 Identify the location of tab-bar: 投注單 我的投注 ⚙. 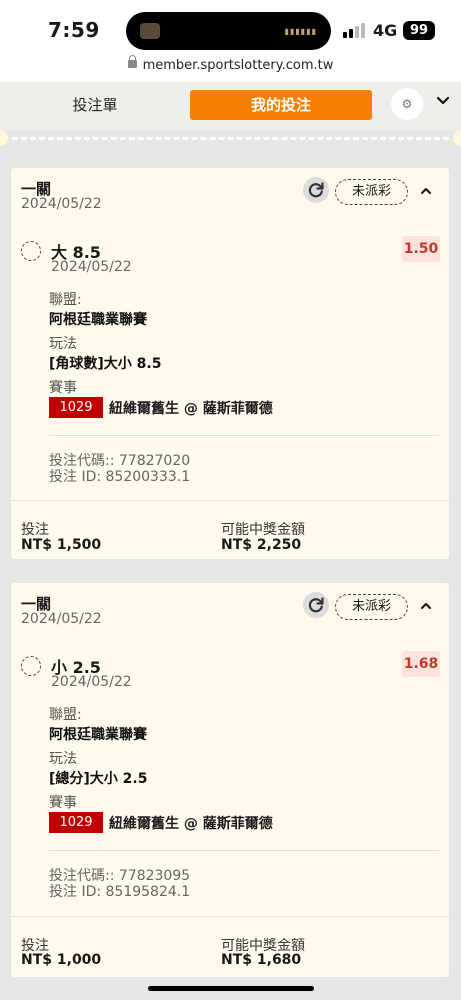
(230, 106).